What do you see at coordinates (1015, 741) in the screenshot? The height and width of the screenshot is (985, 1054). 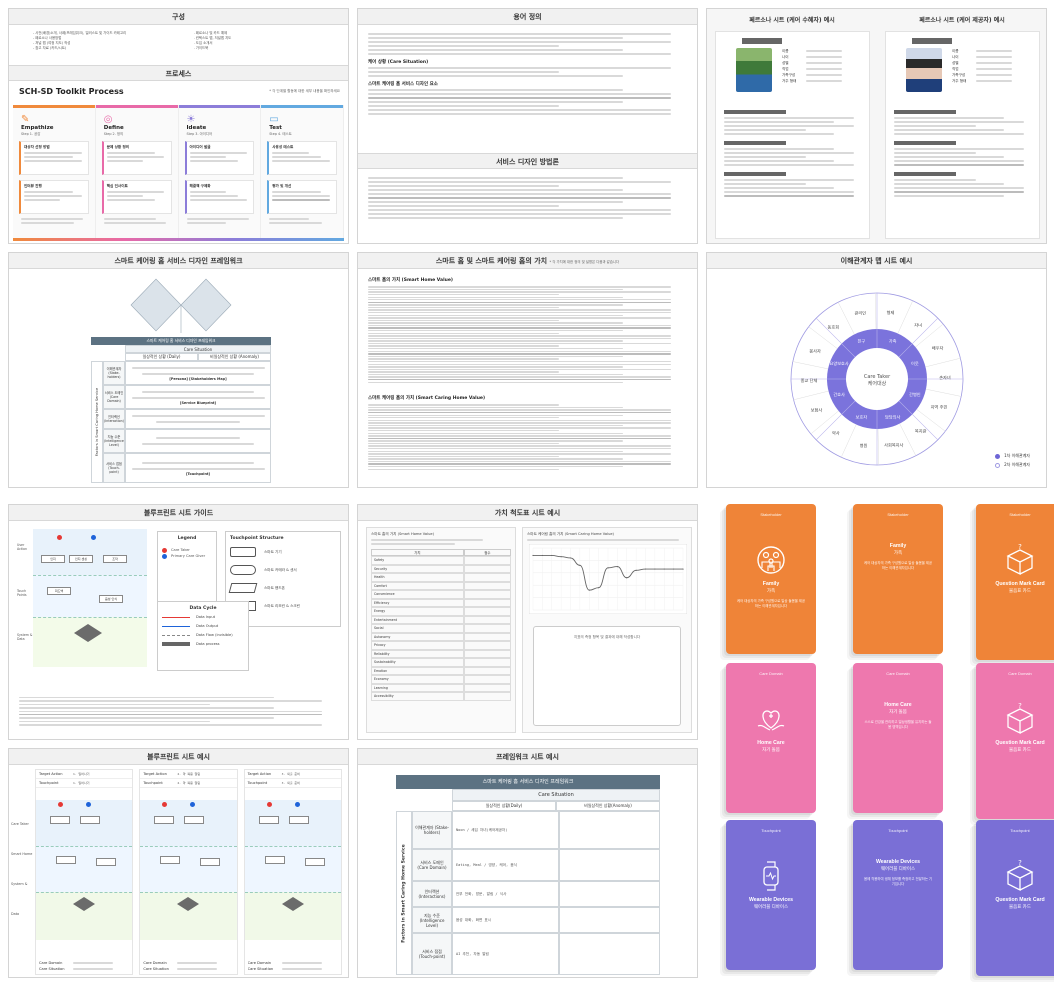 I see `card: Care Domain? Question Mark Card 물음표 카드` at bounding box center [1015, 741].